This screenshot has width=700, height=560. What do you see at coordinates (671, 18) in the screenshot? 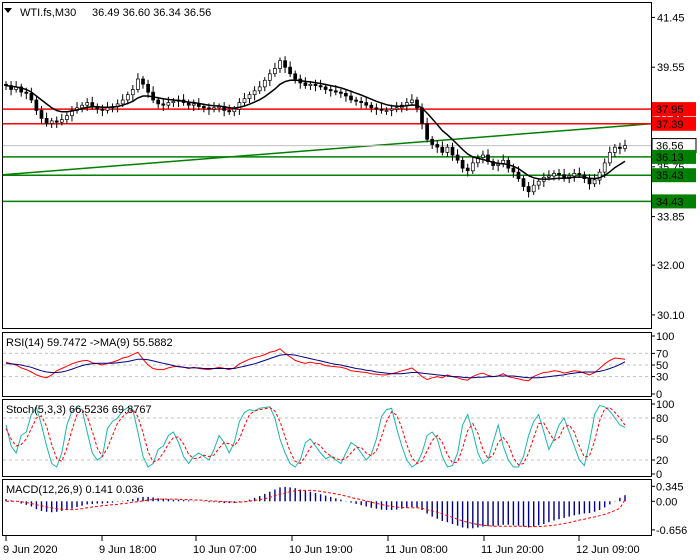
I see `y-tick-label: 41.45` at bounding box center [671, 18].